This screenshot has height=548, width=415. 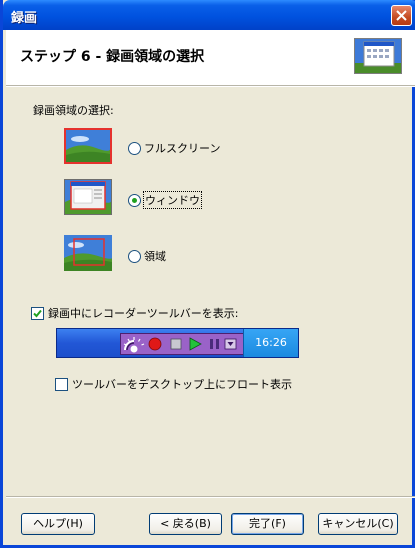 I want to click on fullscreen-option: フルスクリーン, so click(x=174, y=148).